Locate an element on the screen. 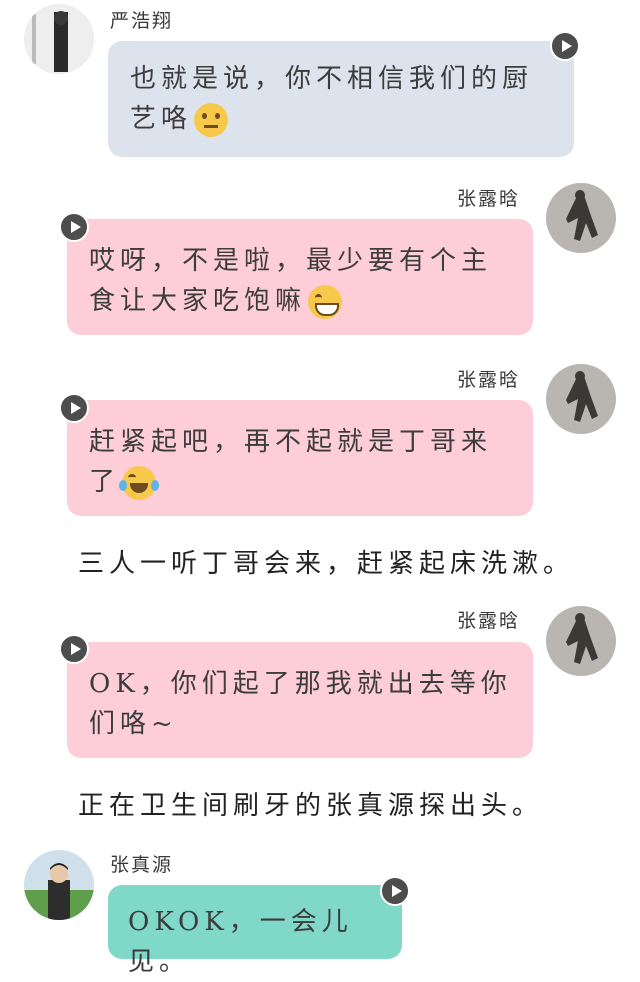 This screenshot has width=640, height=982. message-bubble: OKOK，一会儿见。 is located at coordinates (255, 931).